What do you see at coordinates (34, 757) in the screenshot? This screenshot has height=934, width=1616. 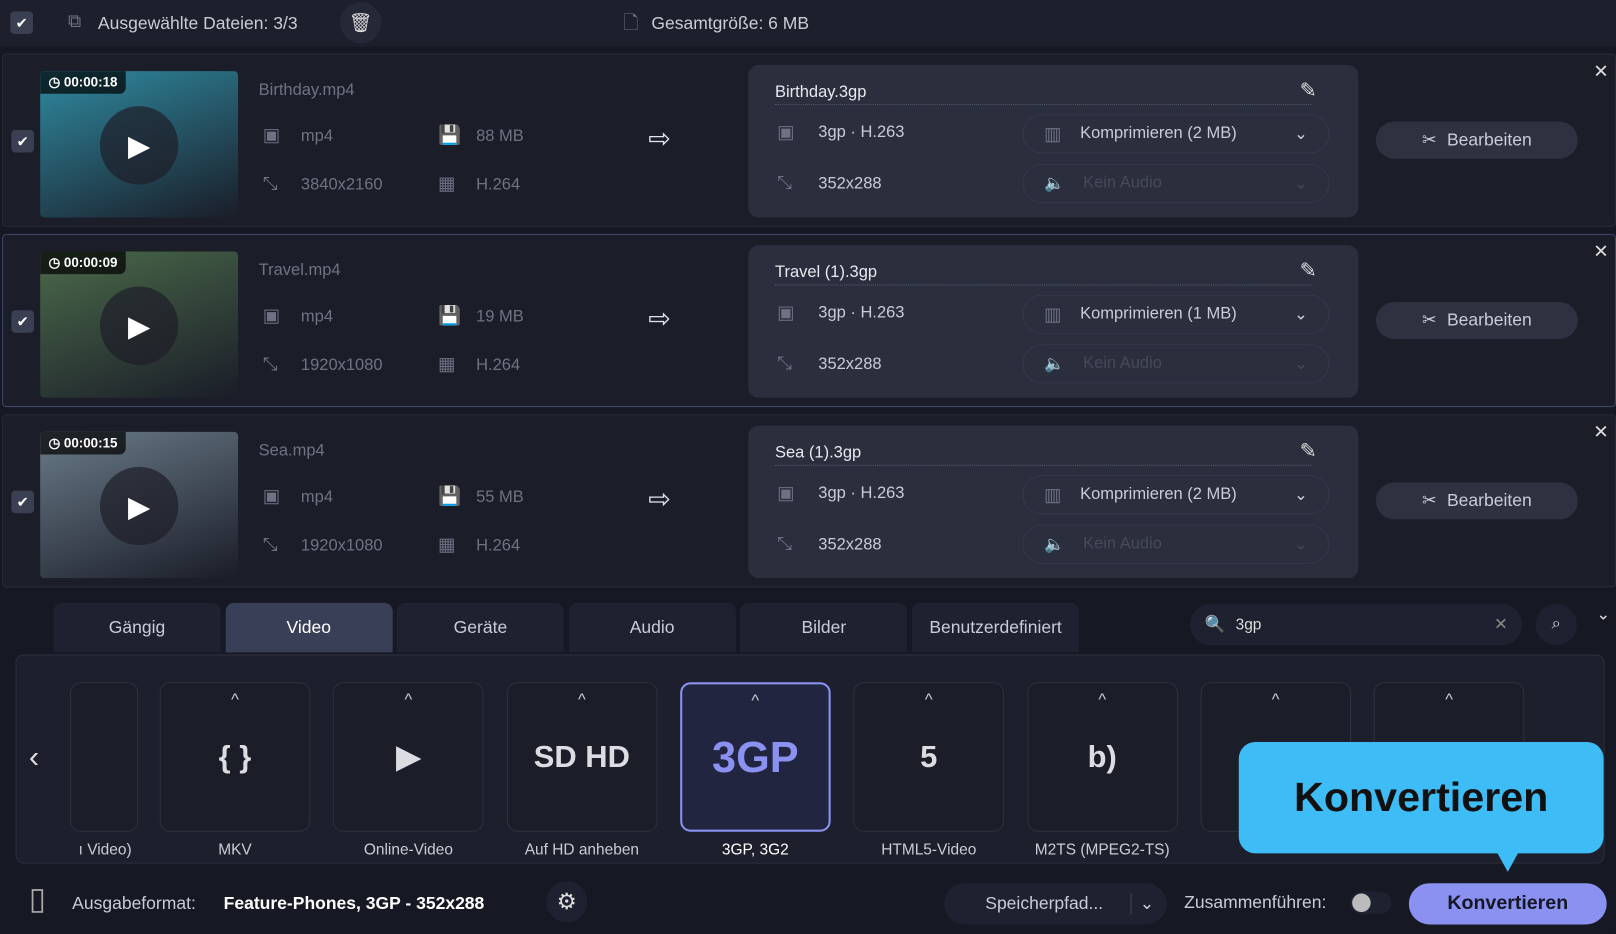 I see `scroll-left-arrow-icon: ‹` at bounding box center [34, 757].